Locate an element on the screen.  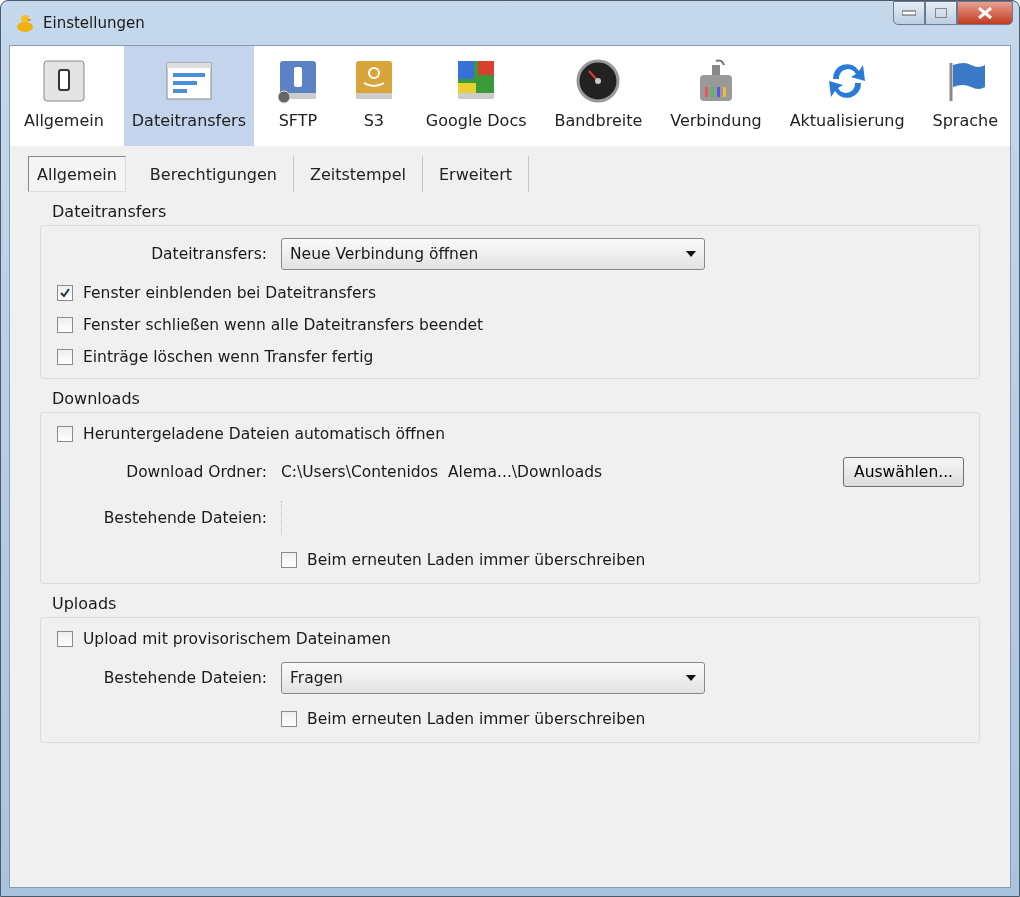
toolbar-tab: S3 is located at coordinates (373, 96).